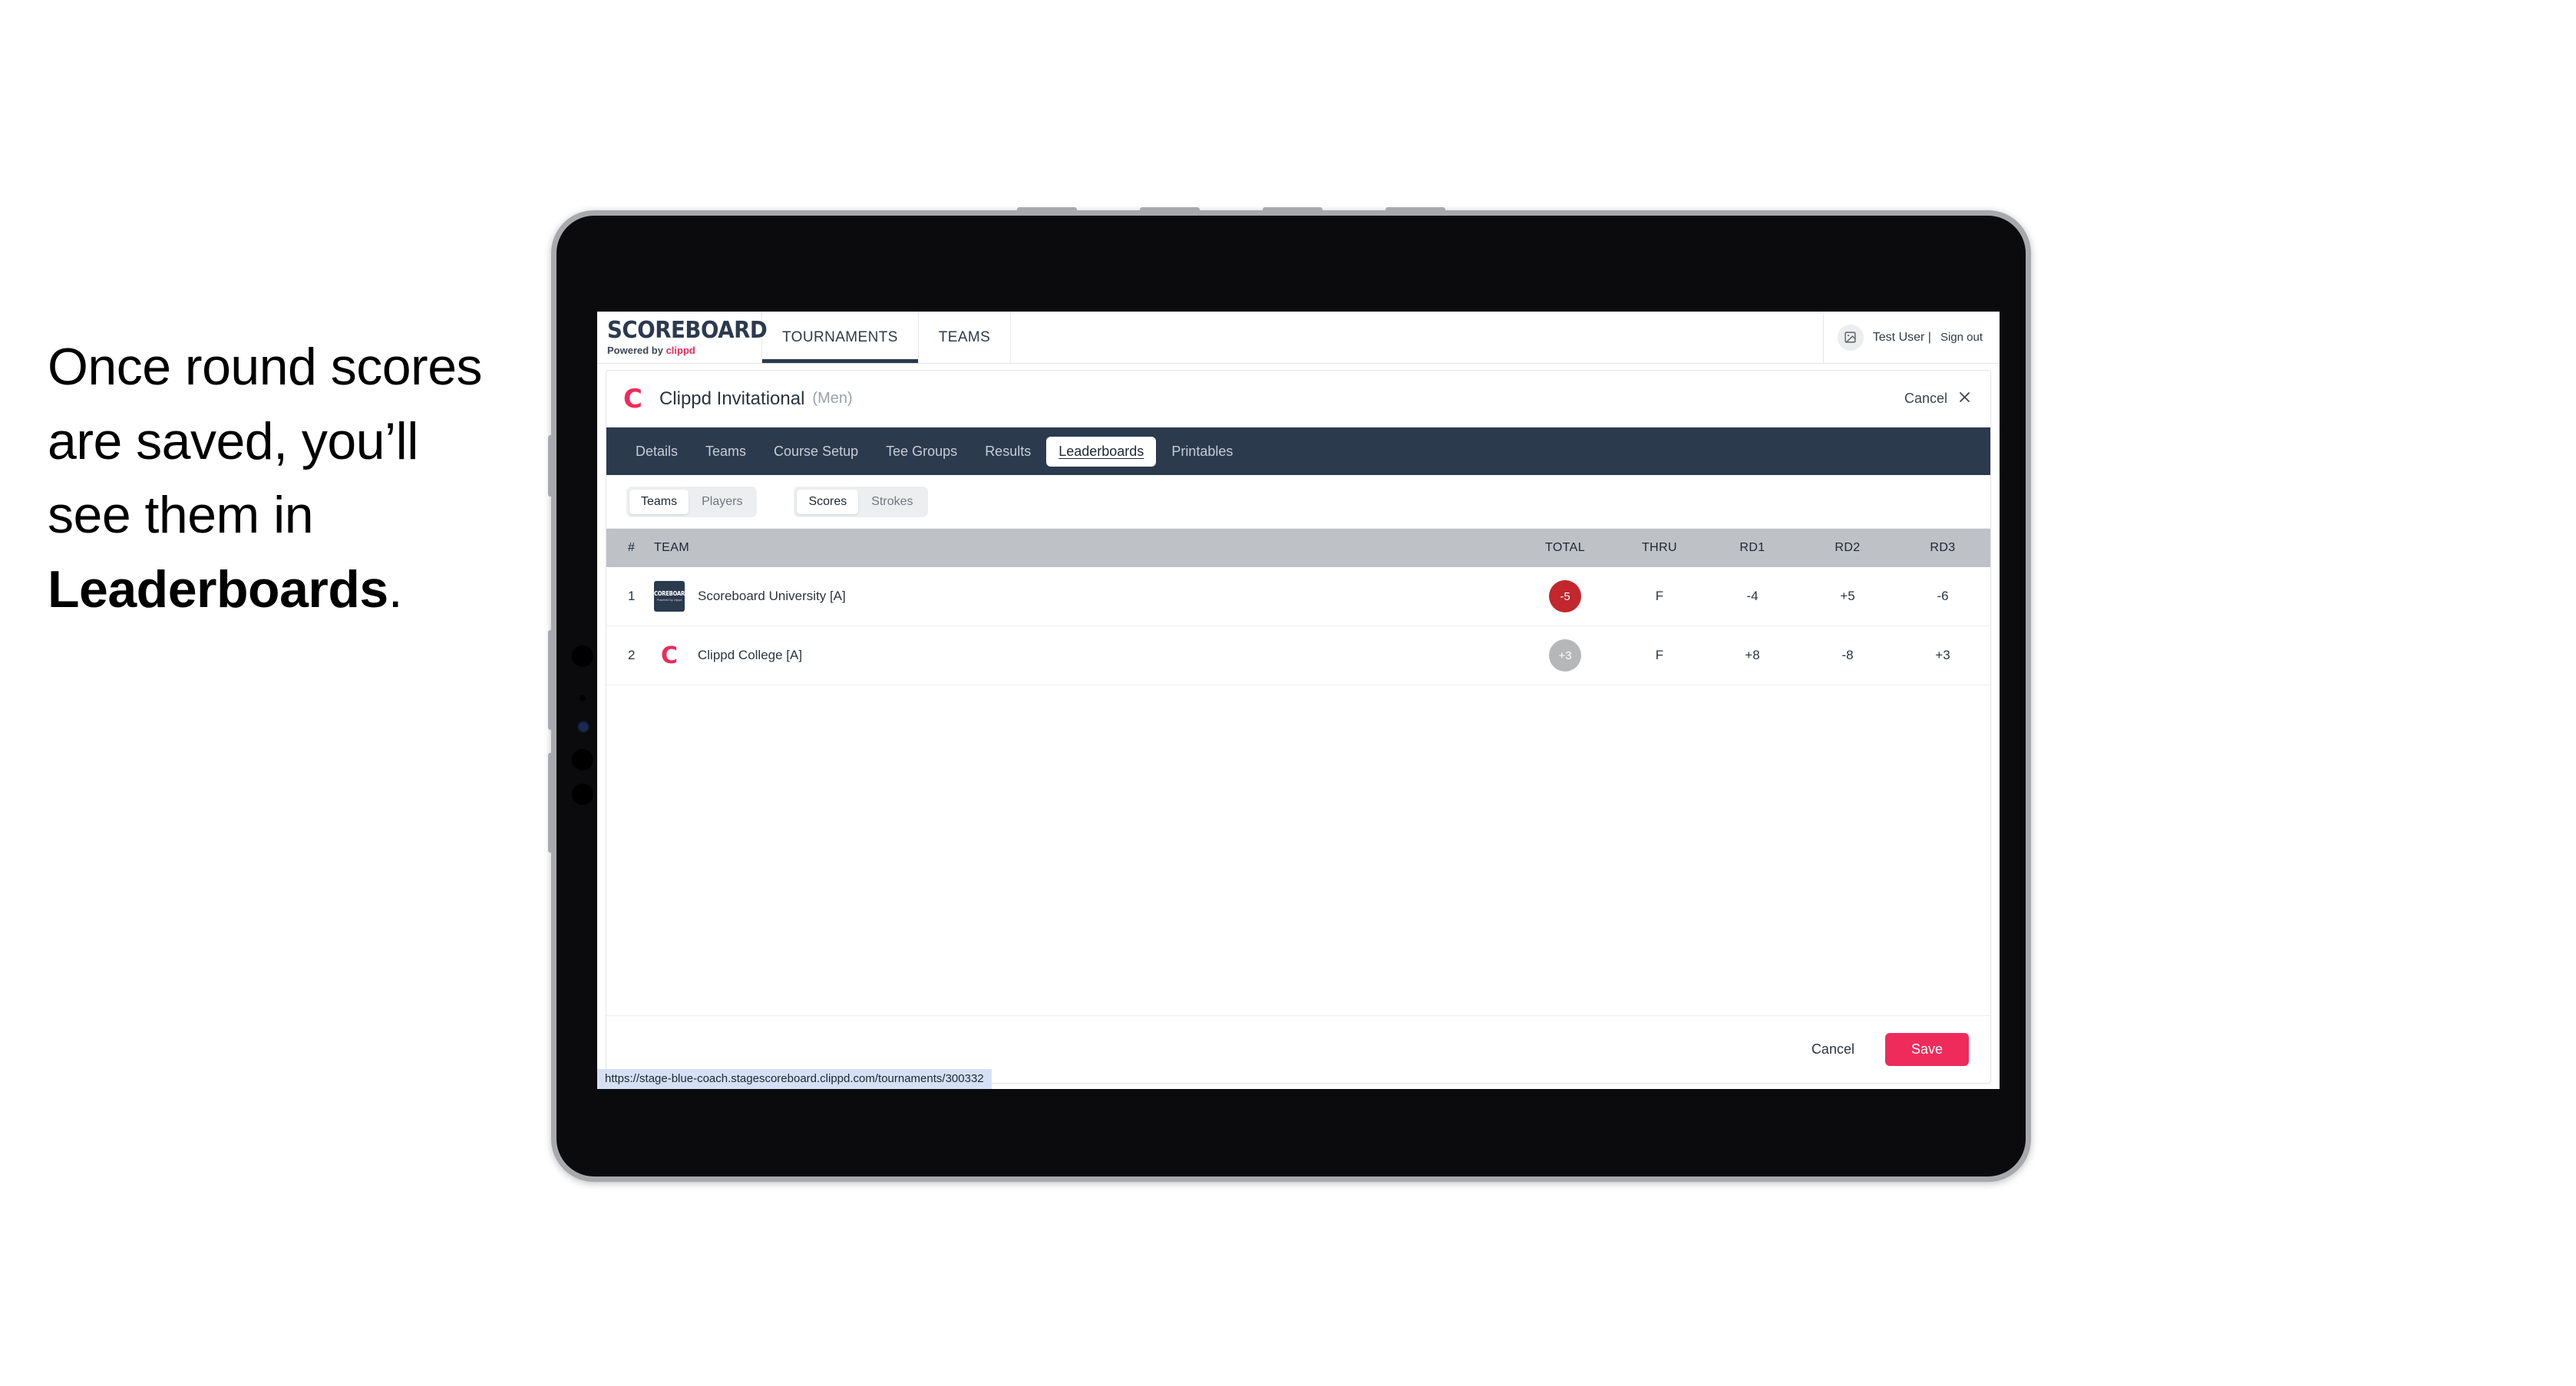 Image resolution: width=2576 pixels, height=1386 pixels. Describe the element at coordinates (1847, 596) in the screenshot. I see `row-rd2: +5` at that location.